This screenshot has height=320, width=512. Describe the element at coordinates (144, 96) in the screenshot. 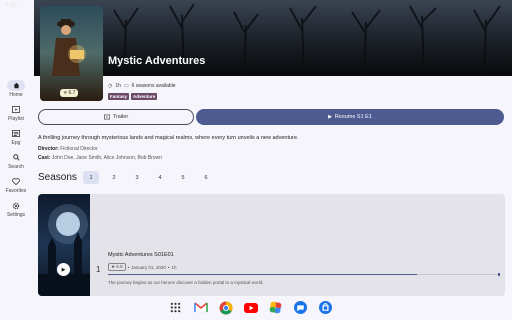

I see `genre-tag: Adventure` at that location.